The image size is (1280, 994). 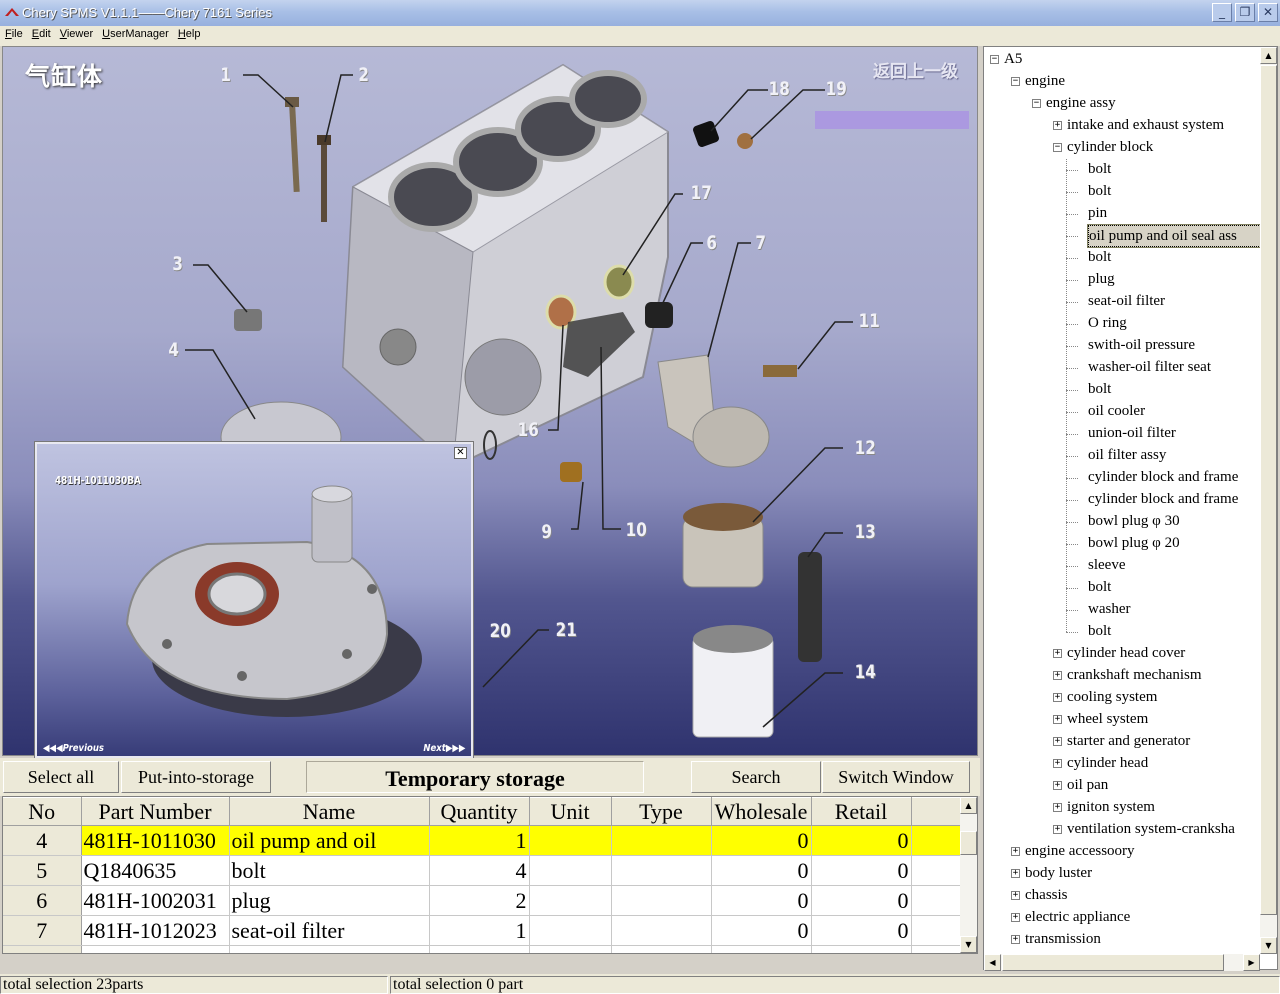 I want to click on tree-node: transmission, so click(x=1063, y=940).